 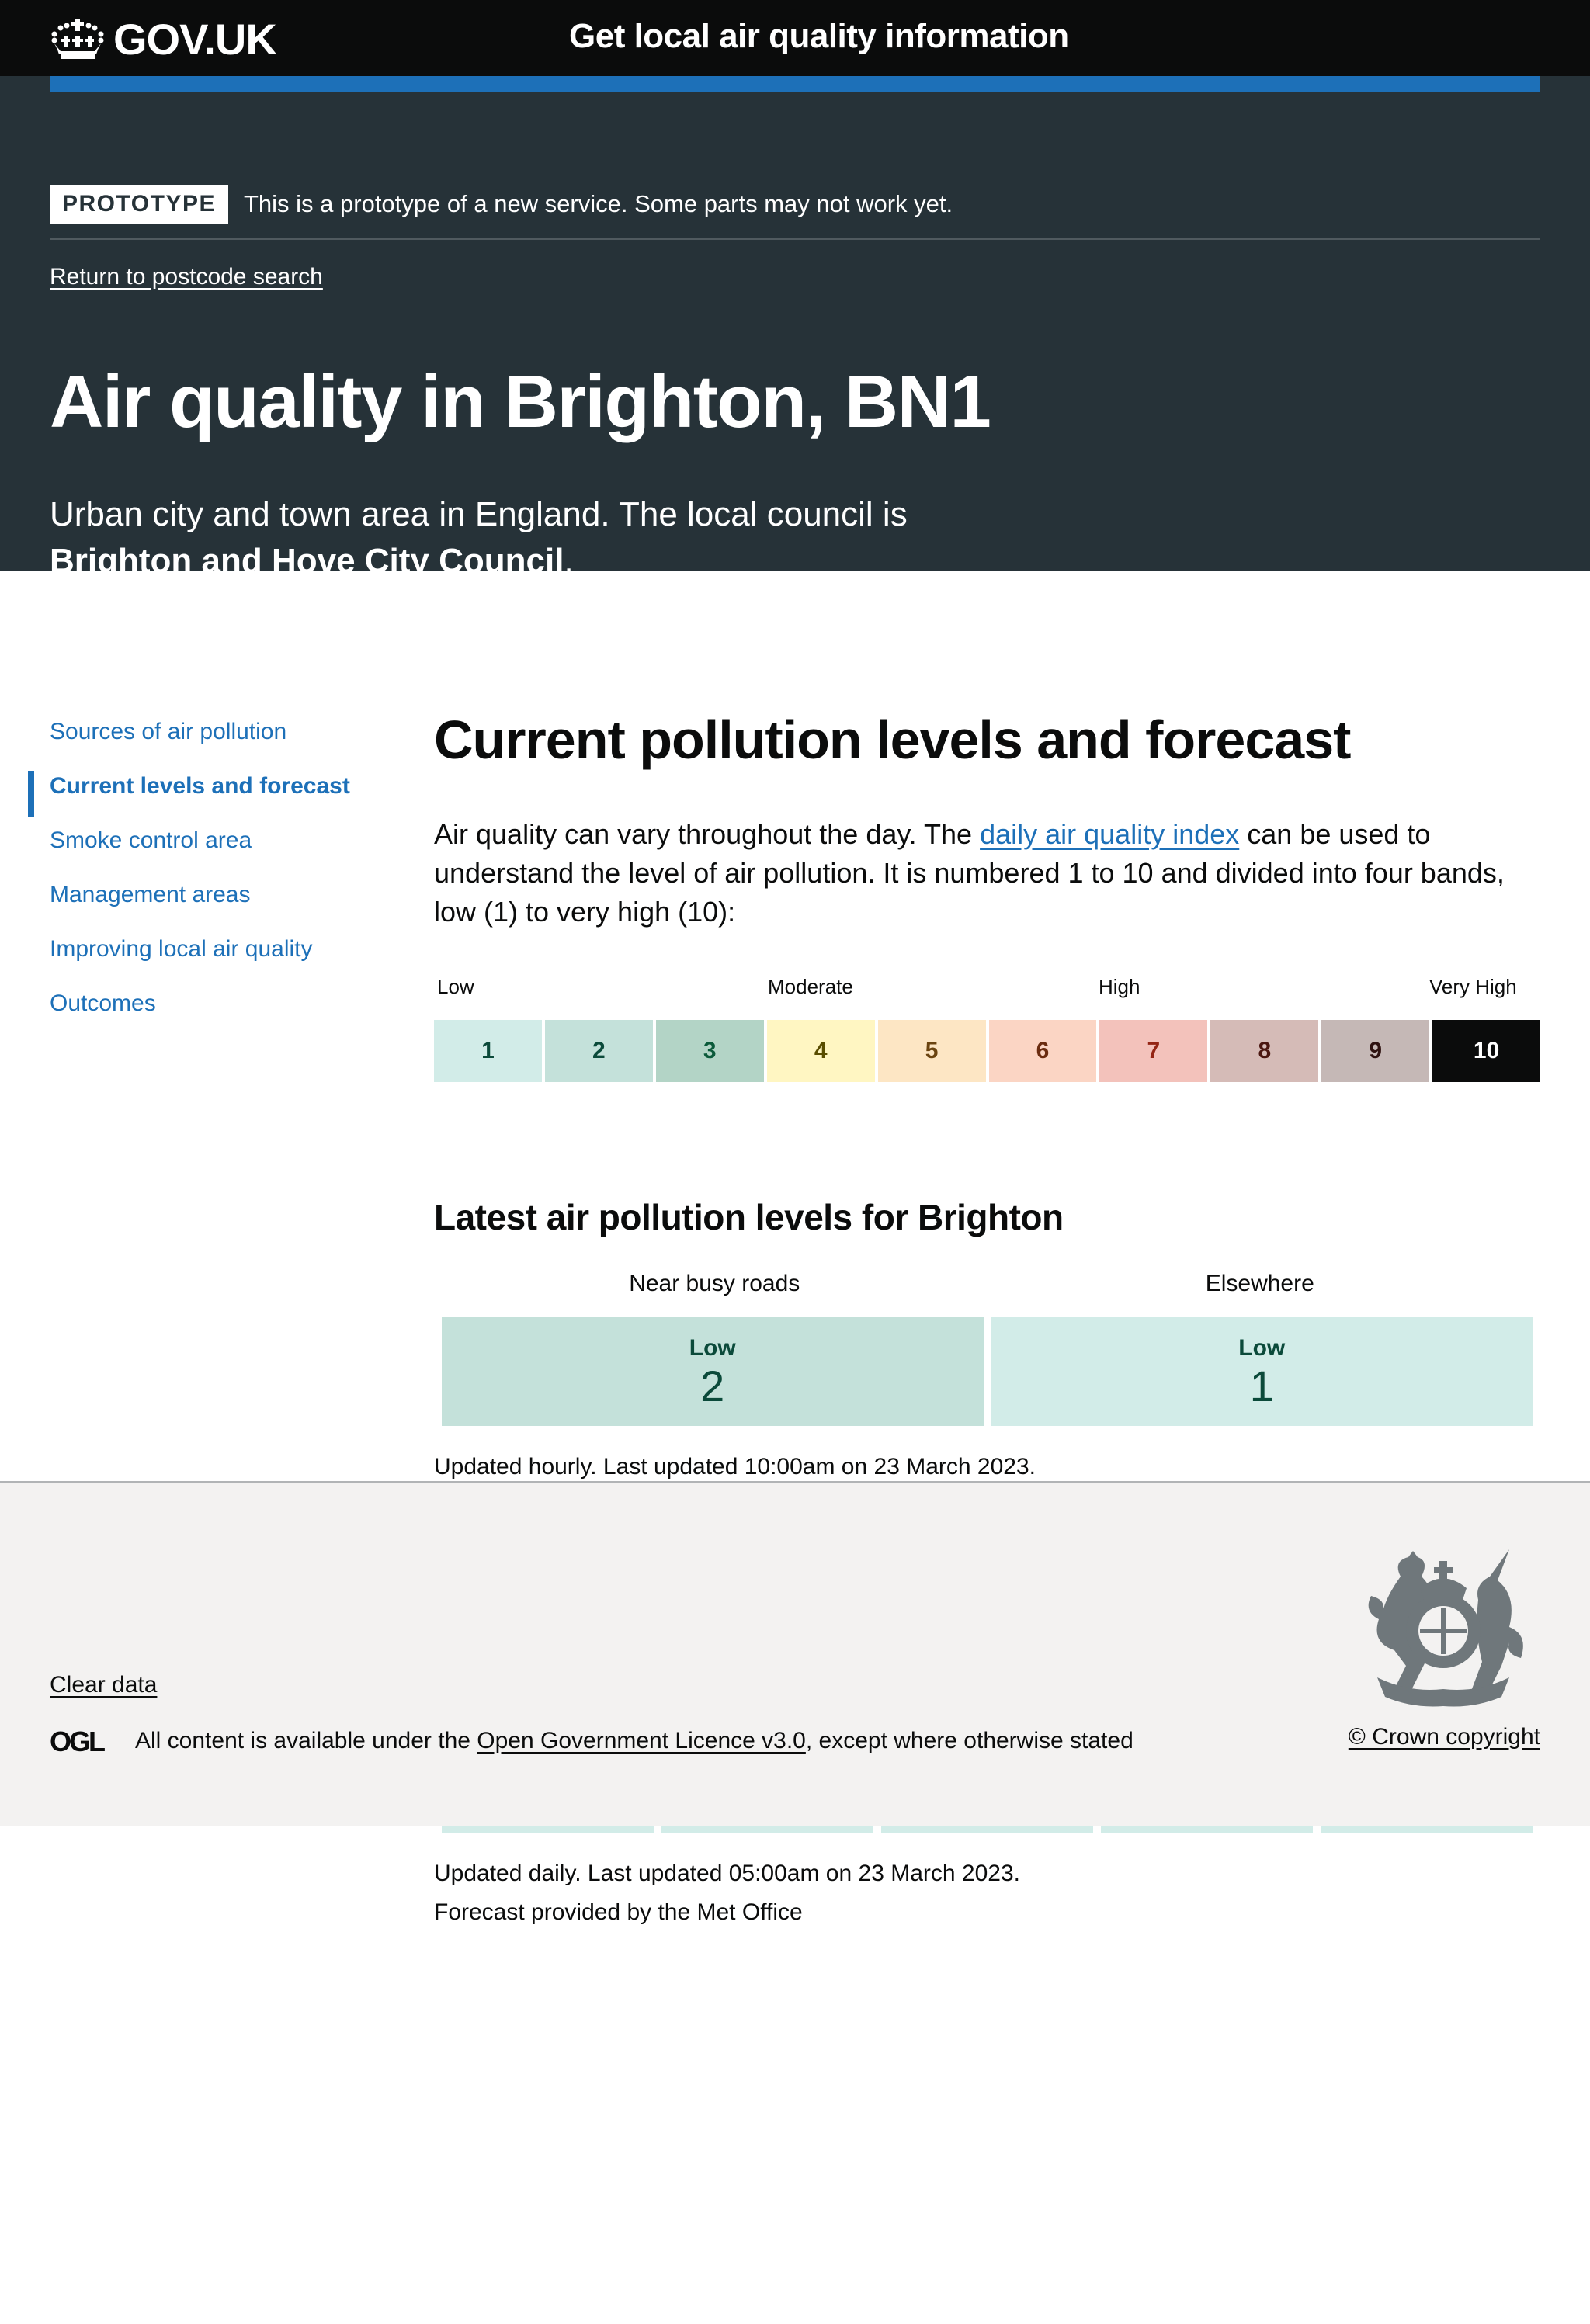 What do you see at coordinates (1264, 1051) in the screenshot?
I see `scale-level-8: 8` at bounding box center [1264, 1051].